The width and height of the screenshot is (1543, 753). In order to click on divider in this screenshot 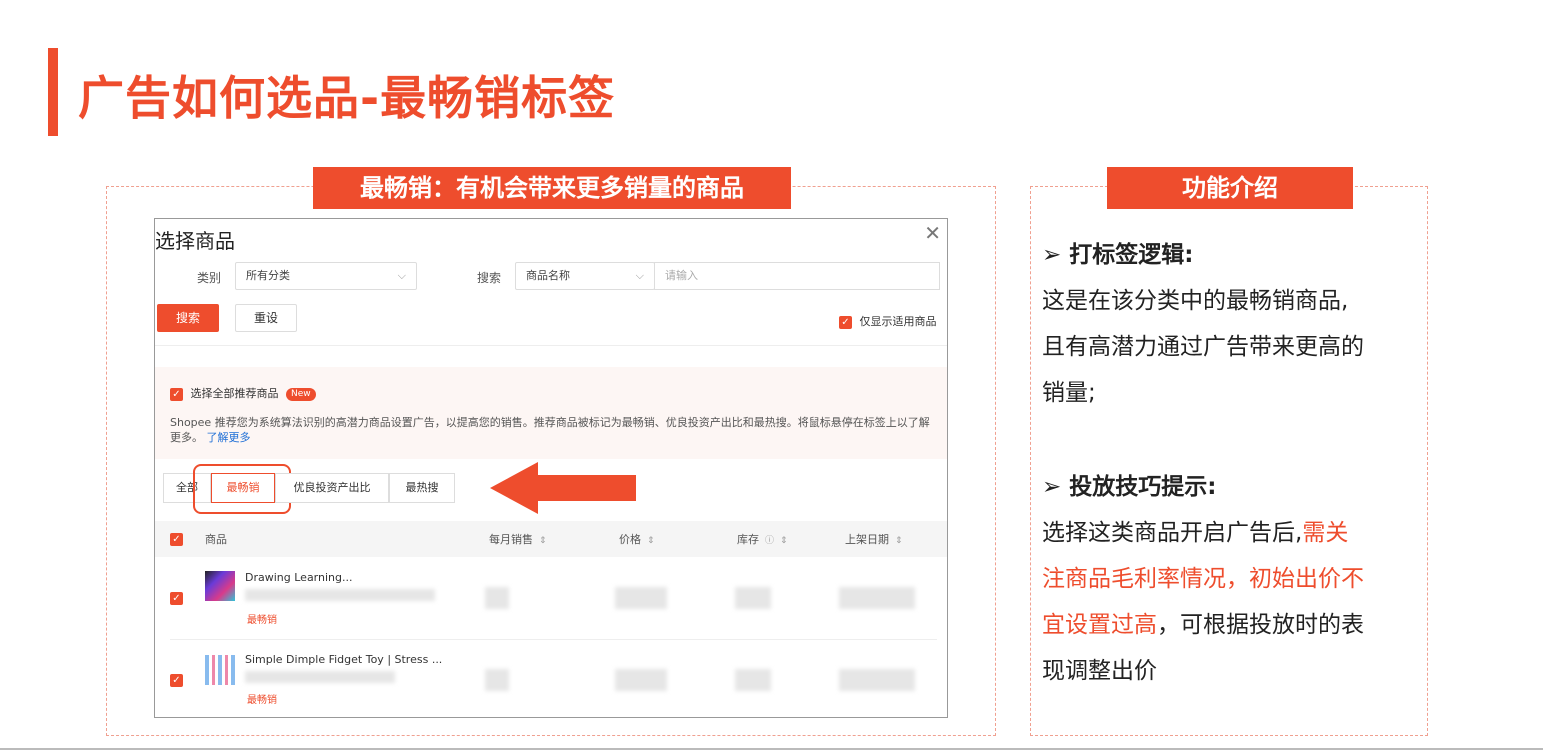, I will do `click(551, 345)`.